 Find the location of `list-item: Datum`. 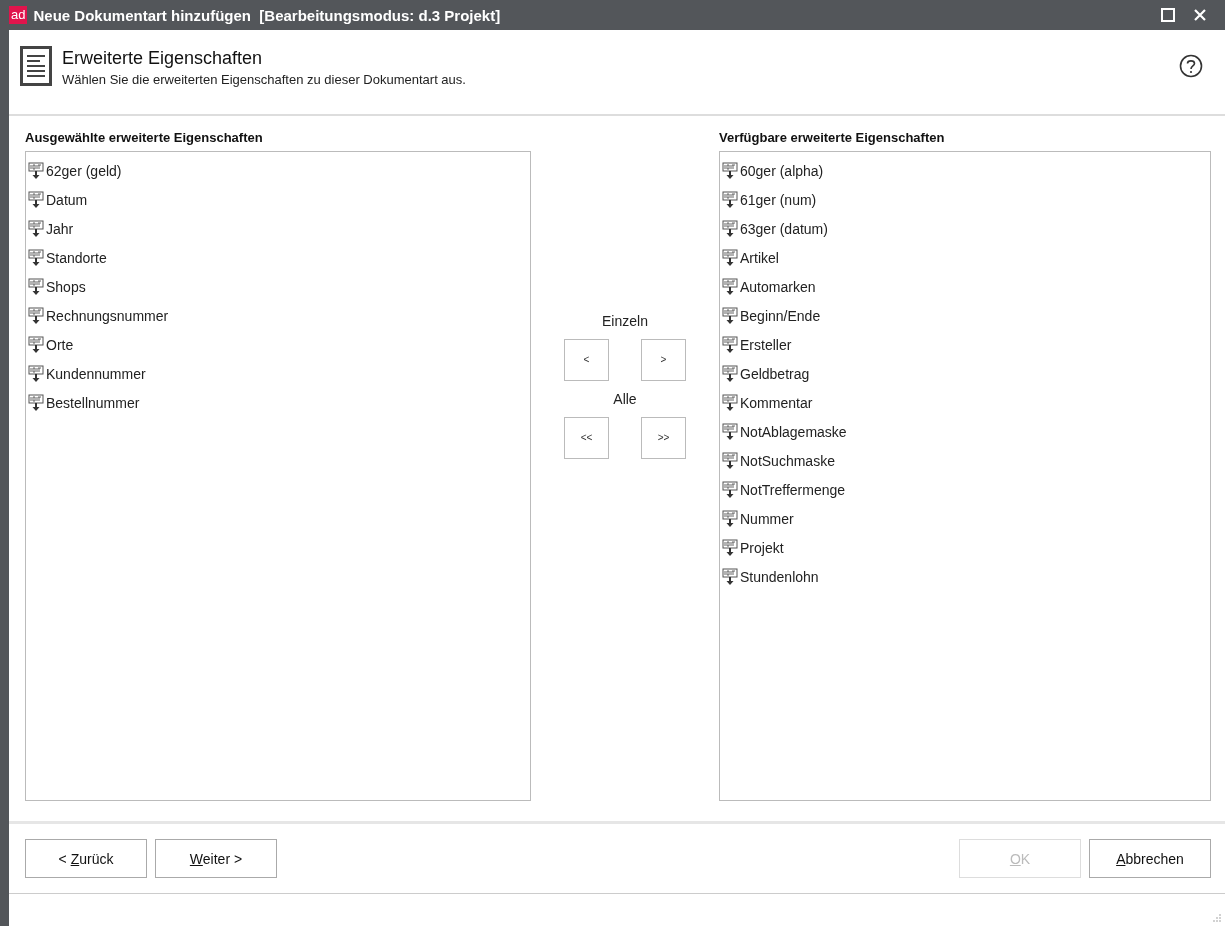

list-item: Datum is located at coordinates (67, 199).